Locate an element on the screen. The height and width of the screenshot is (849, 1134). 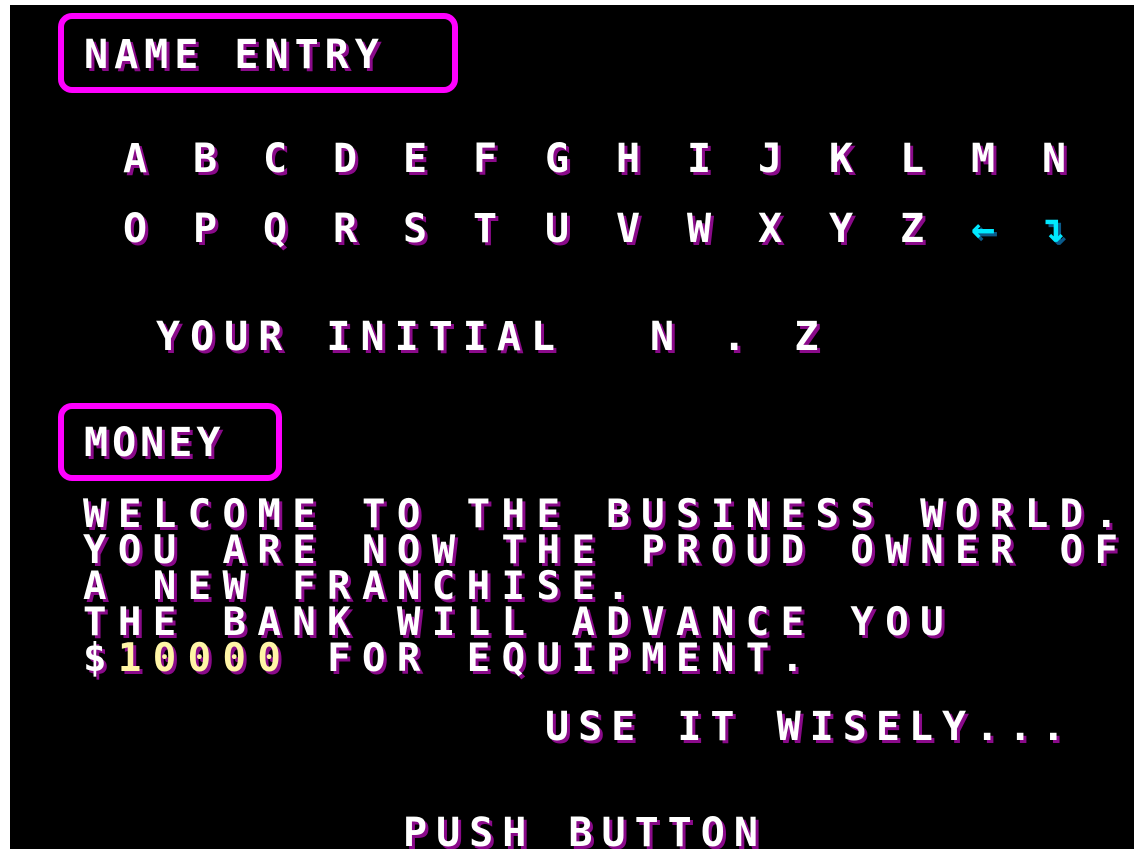
push-button-prompt: PUSH BUTTON is located at coordinates (585, 831).